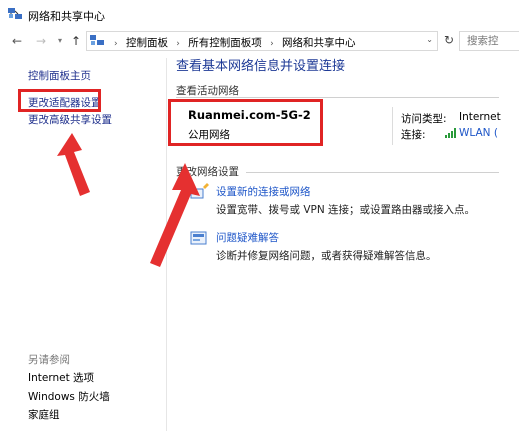 Image resolution: width=519 pixels, height=431 pixels. I want to click on troubleshoot-desc: 诊断并修复网络问题，或者获得疑难解答信息。, so click(326, 256).